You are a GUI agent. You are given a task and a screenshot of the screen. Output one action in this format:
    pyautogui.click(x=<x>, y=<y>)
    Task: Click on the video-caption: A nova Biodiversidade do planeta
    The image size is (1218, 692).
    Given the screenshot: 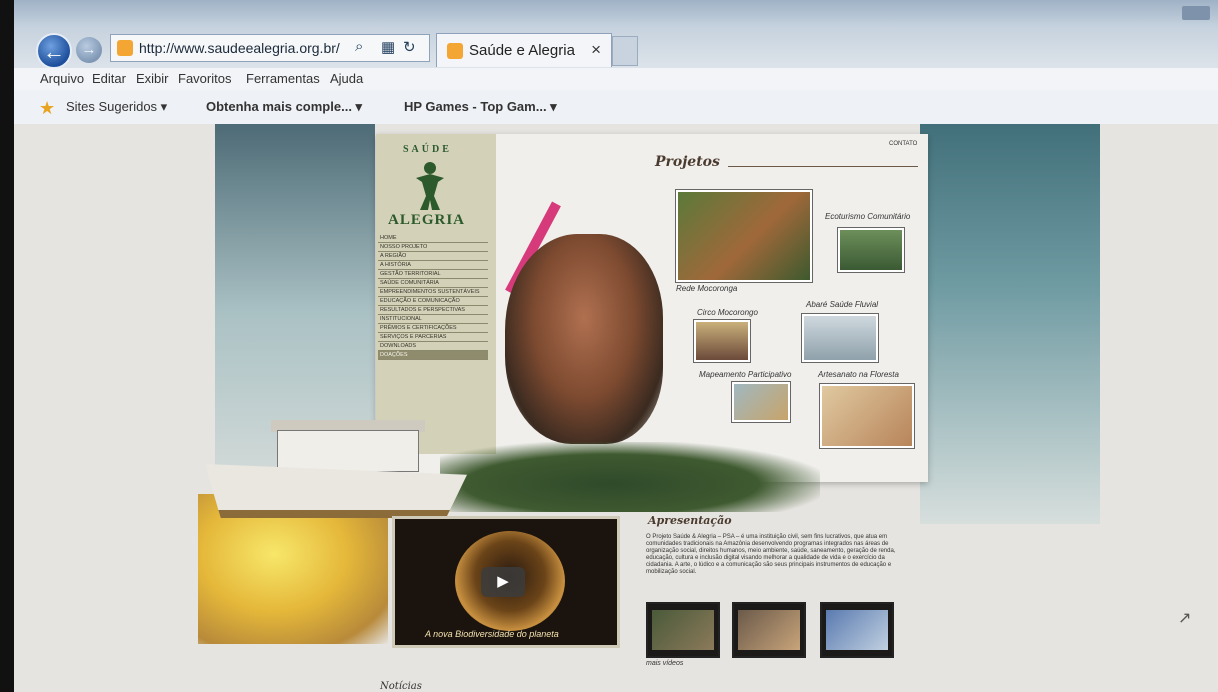 What is the action you would take?
    pyautogui.click(x=492, y=634)
    